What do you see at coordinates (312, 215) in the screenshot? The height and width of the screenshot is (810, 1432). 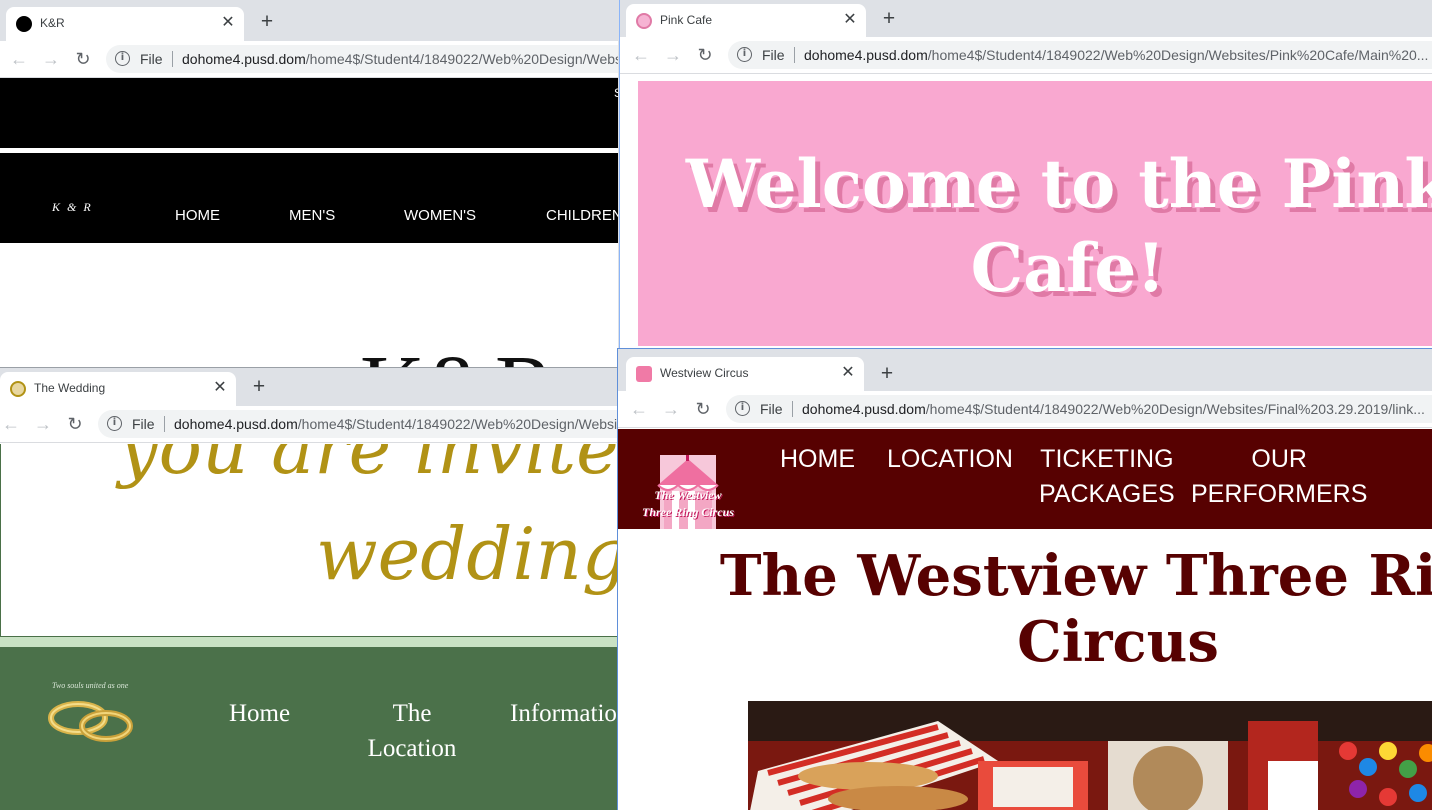 I see `nav-mens: MEN'S` at bounding box center [312, 215].